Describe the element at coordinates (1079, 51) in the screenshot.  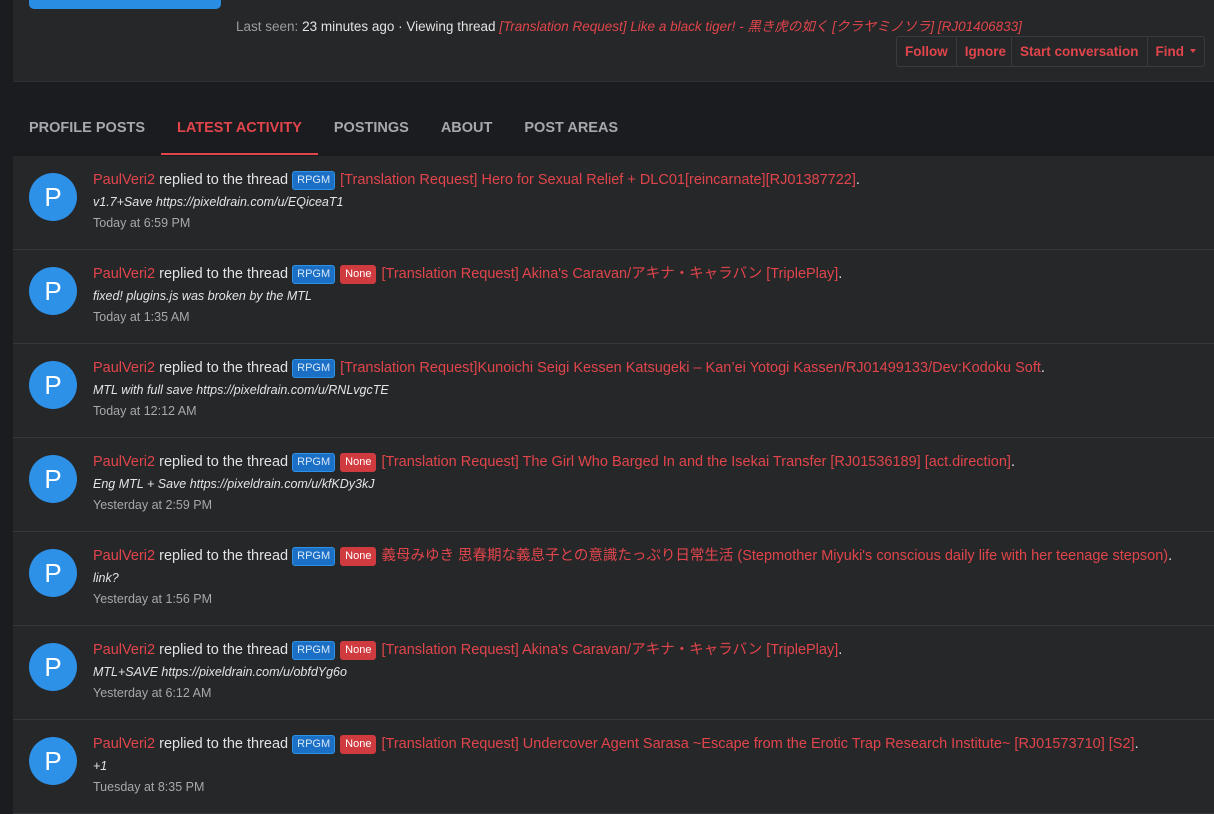
I see `start-conversation-button: Start conversation` at that location.